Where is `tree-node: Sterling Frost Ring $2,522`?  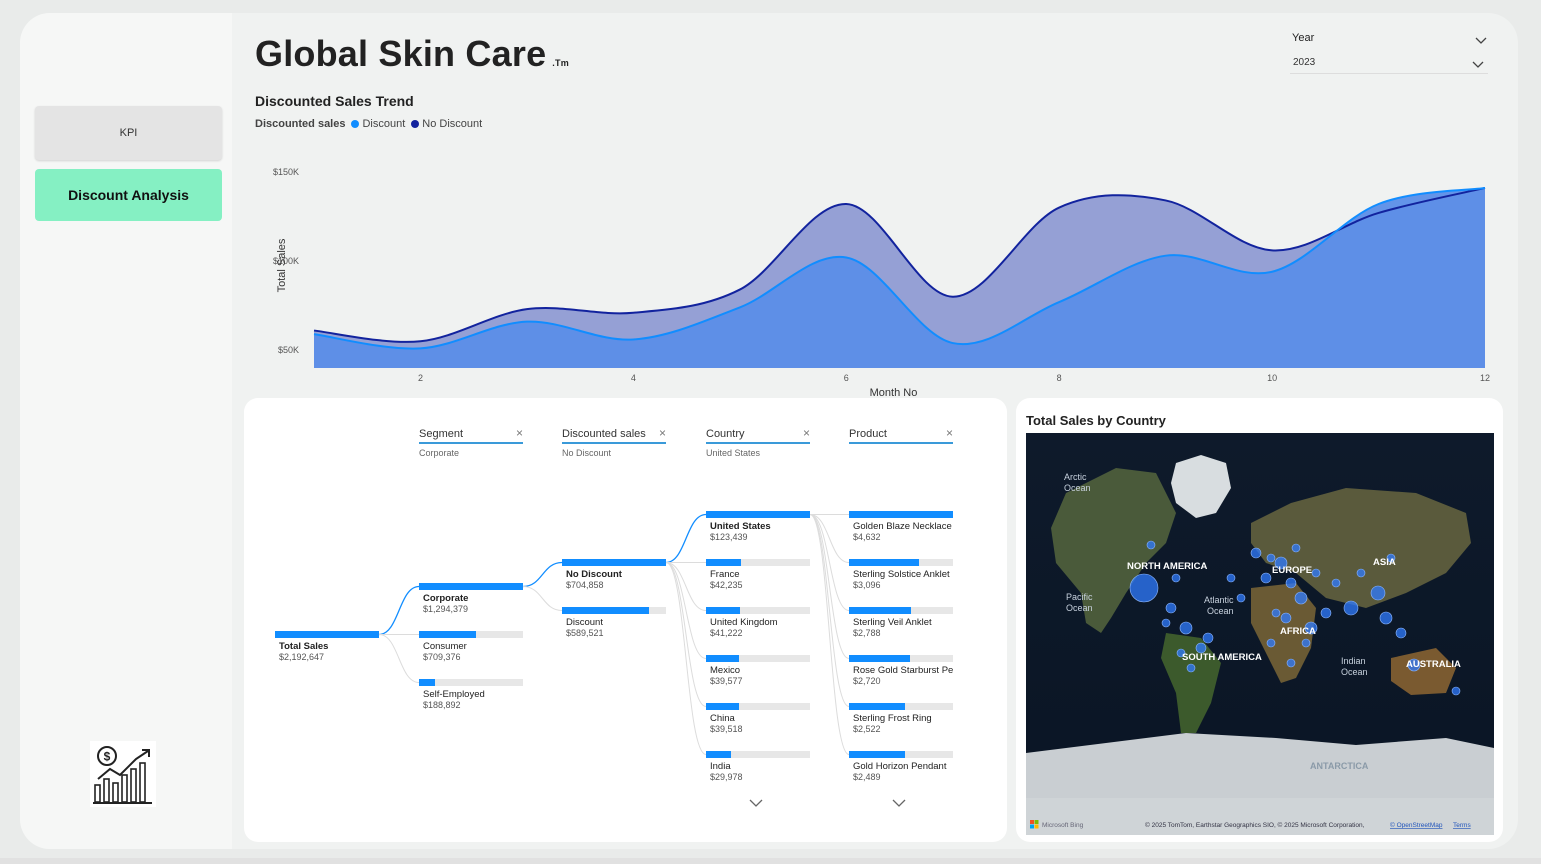 tree-node: Sterling Frost Ring $2,522 is located at coordinates (901, 718).